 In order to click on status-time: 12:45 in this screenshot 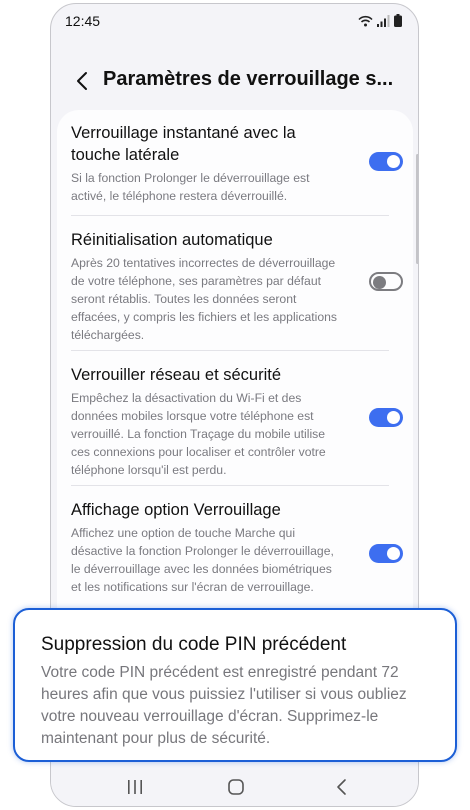, I will do `click(83, 21)`.